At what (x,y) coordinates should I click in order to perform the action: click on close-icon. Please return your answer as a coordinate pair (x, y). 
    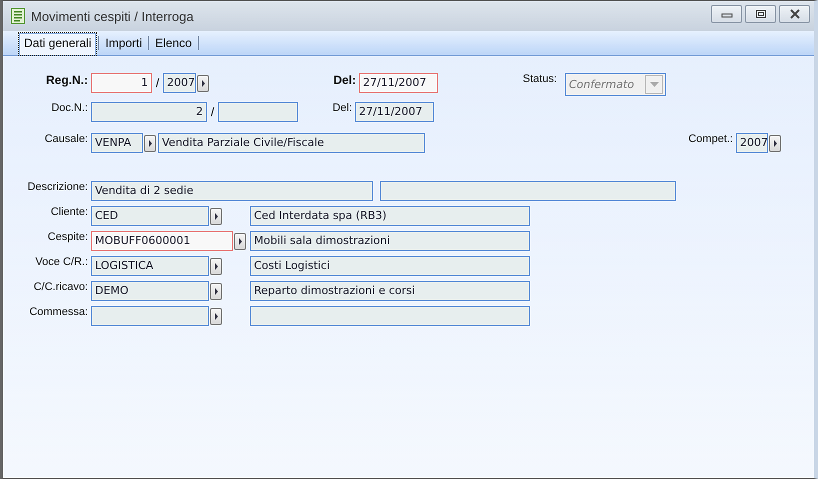
    Looking at the image, I should click on (794, 14).